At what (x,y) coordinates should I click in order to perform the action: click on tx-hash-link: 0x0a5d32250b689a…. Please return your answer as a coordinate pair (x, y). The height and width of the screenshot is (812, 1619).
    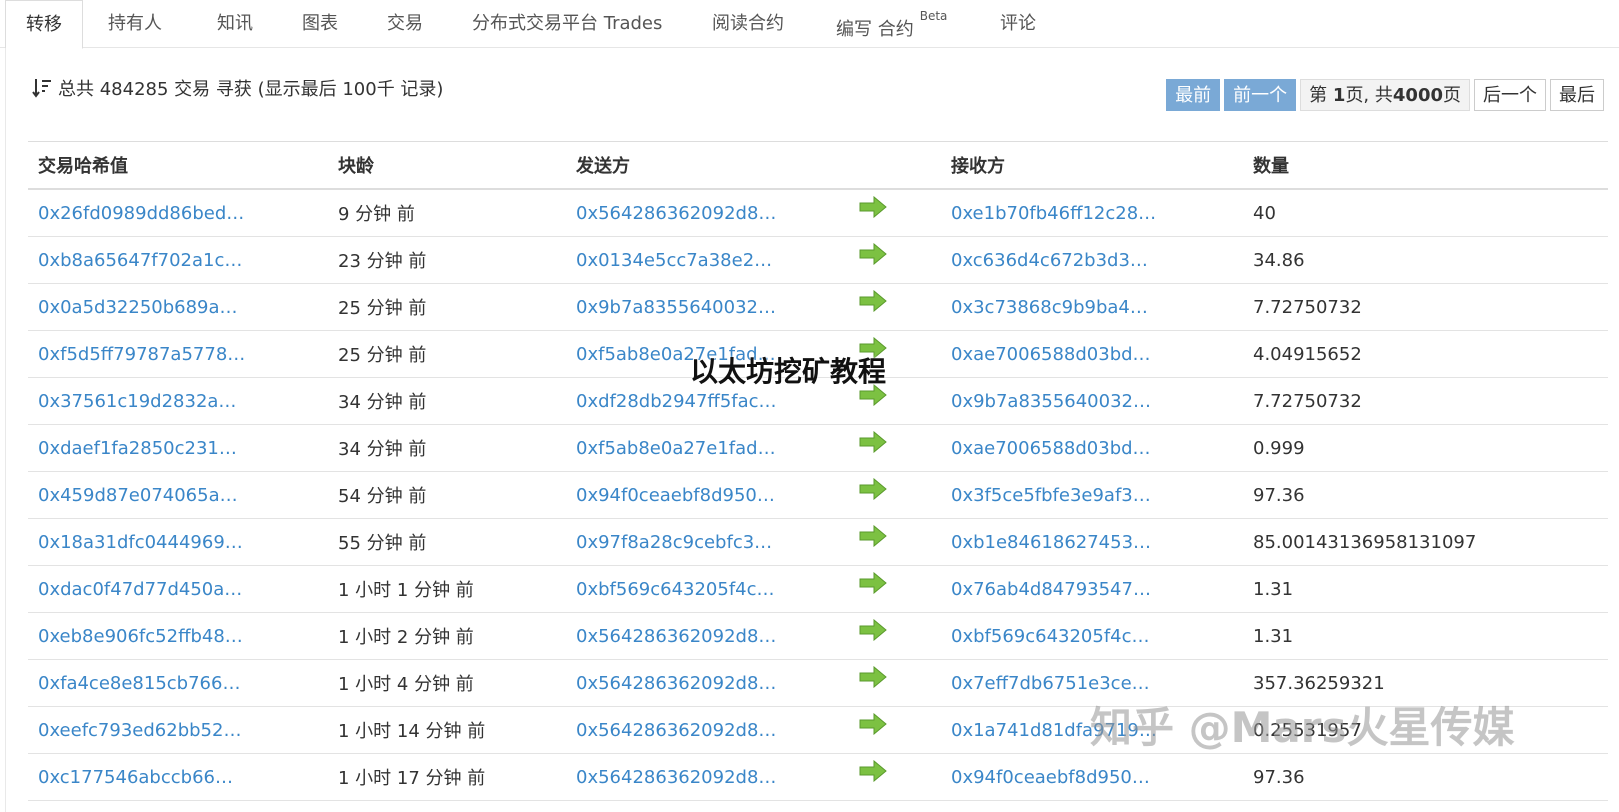
    Looking at the image, I should click on (138, 307).